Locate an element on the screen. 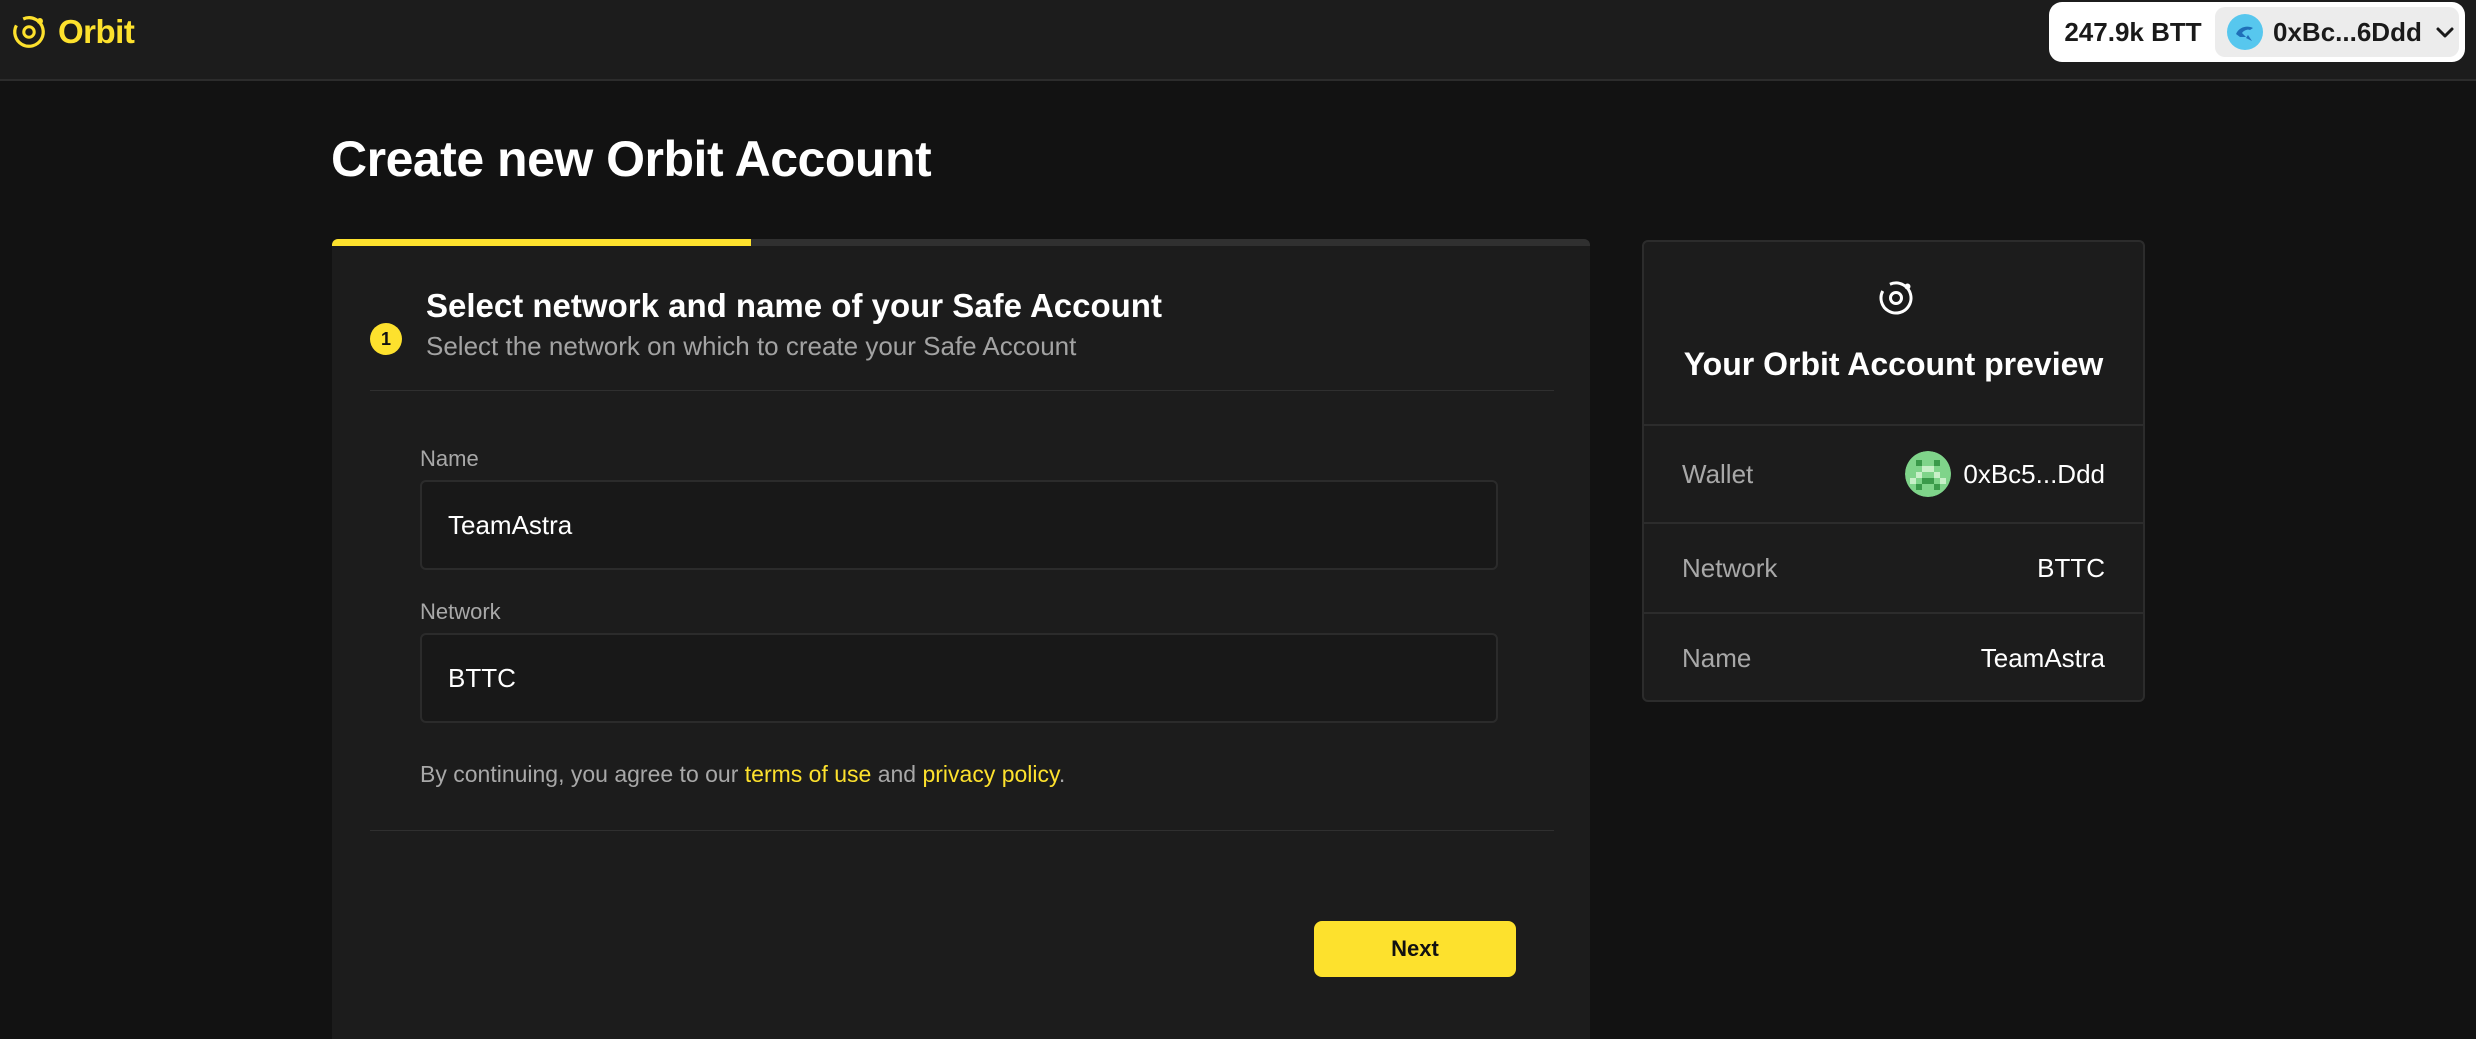 The height and width of the screenshot is (1039, 2476). preview-row-name: Name TeamAstra is located at coordinates (1893, 657).